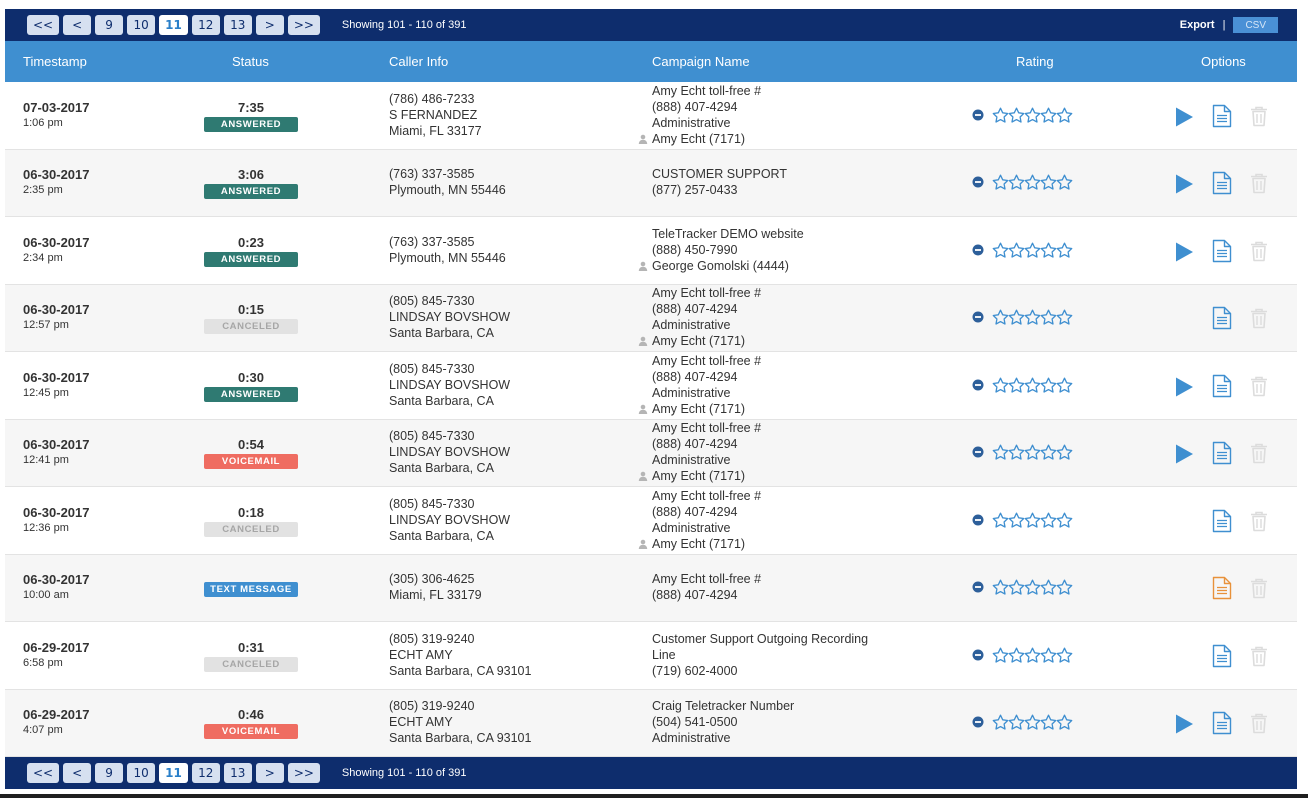 This screenshot has width=1308, height=798. I want to click on scrollbar-track, so click(1303, 399).